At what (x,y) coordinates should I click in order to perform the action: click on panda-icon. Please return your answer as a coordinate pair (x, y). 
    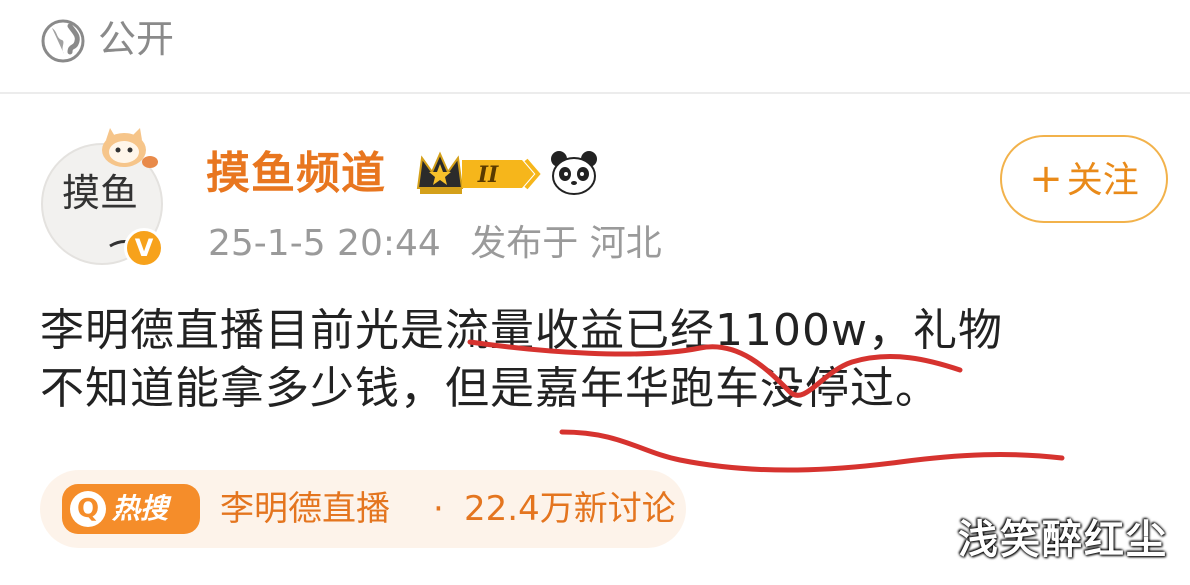
    Looking at the image, I should click on (574, 173).